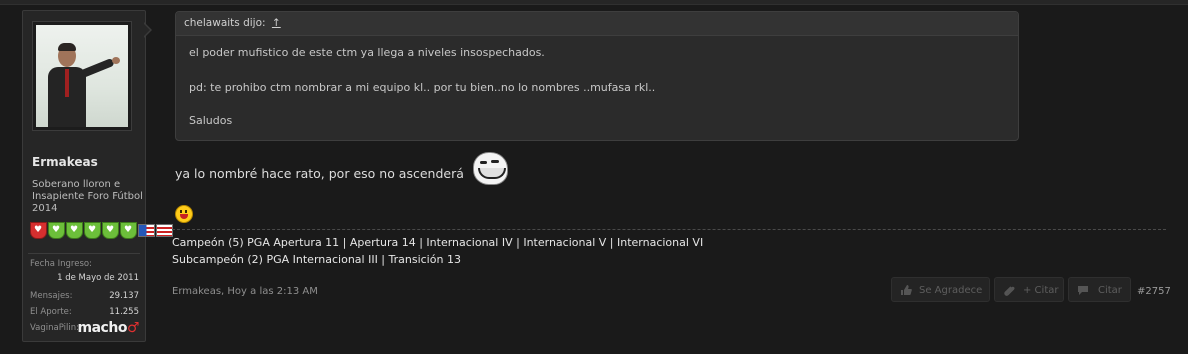 The image size is (1188, 354). I want to click on quote-header: chelawaits dijo: ↑, so click(597, 24).